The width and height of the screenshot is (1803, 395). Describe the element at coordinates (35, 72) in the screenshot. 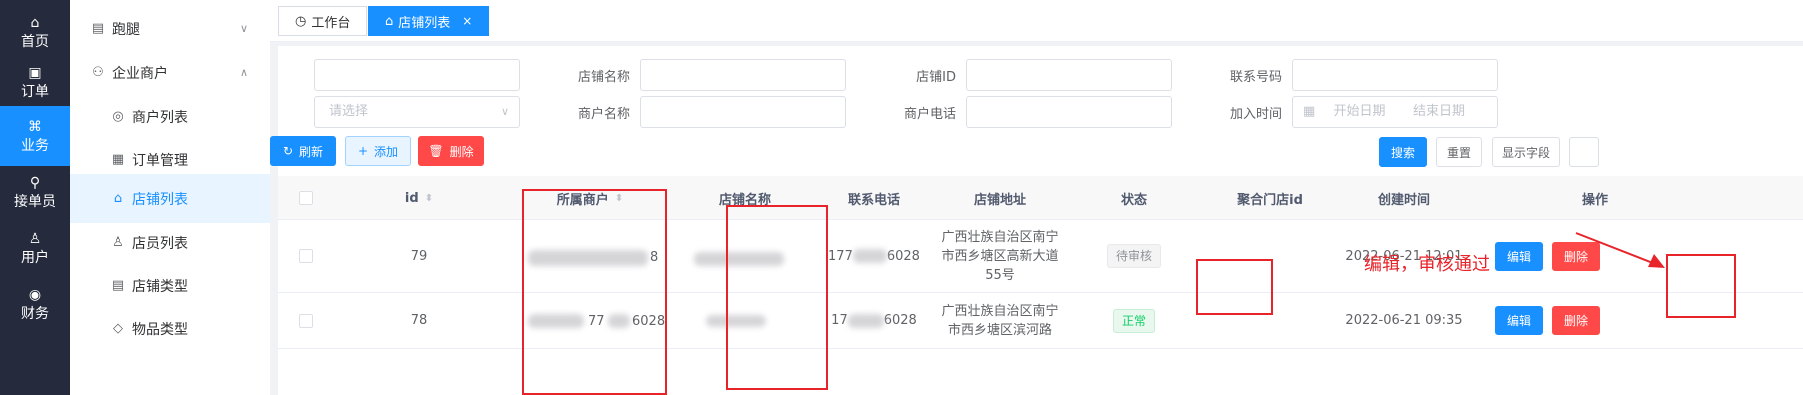

I see `orders-icon: ▣` at that location.